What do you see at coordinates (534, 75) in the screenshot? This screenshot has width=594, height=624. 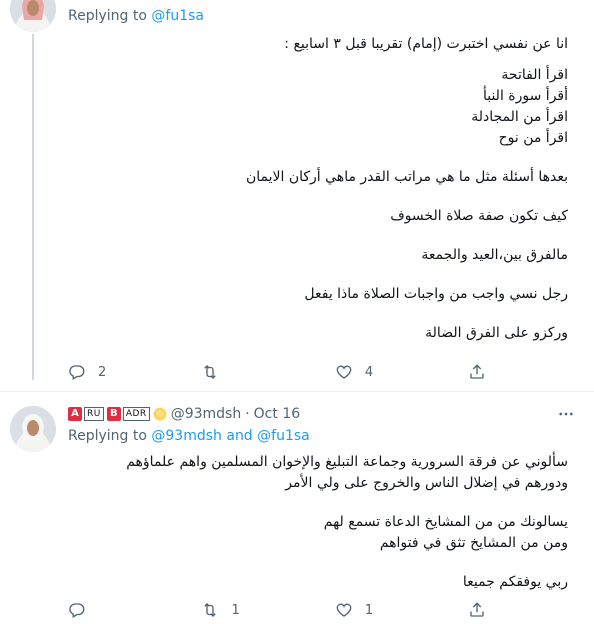 I see `tweet-line: اقرأ الفاتحة` at bounding box center [534, 75].